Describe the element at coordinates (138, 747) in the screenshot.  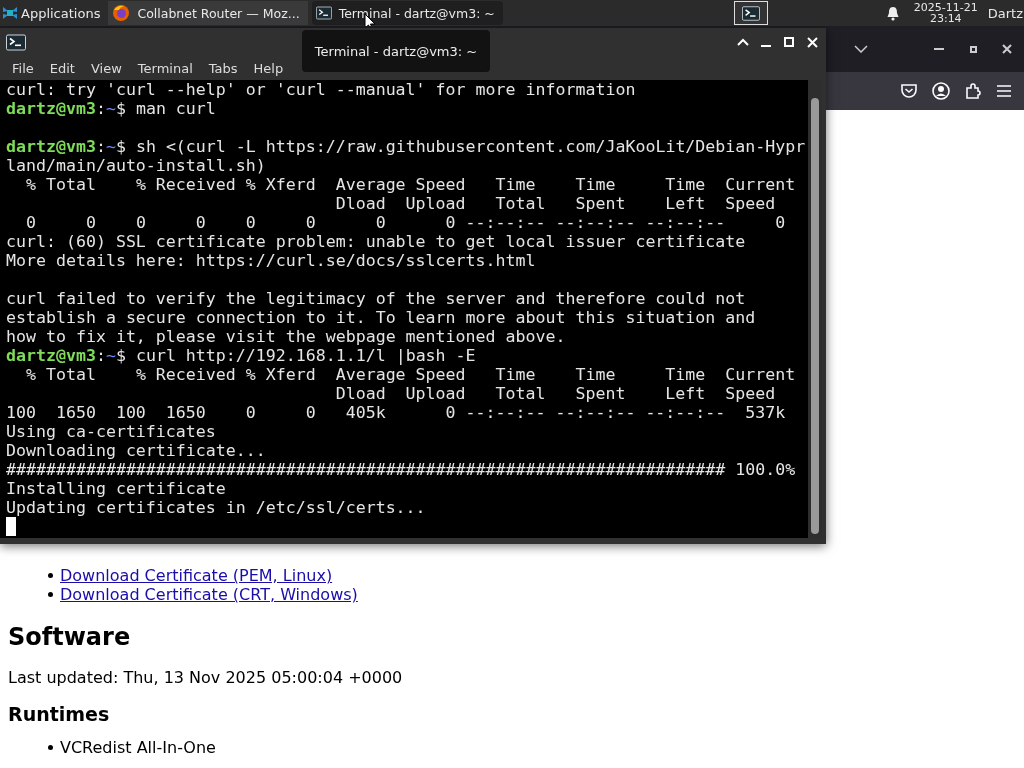
I see `list-item: VCRedist All-In-One` at that location.